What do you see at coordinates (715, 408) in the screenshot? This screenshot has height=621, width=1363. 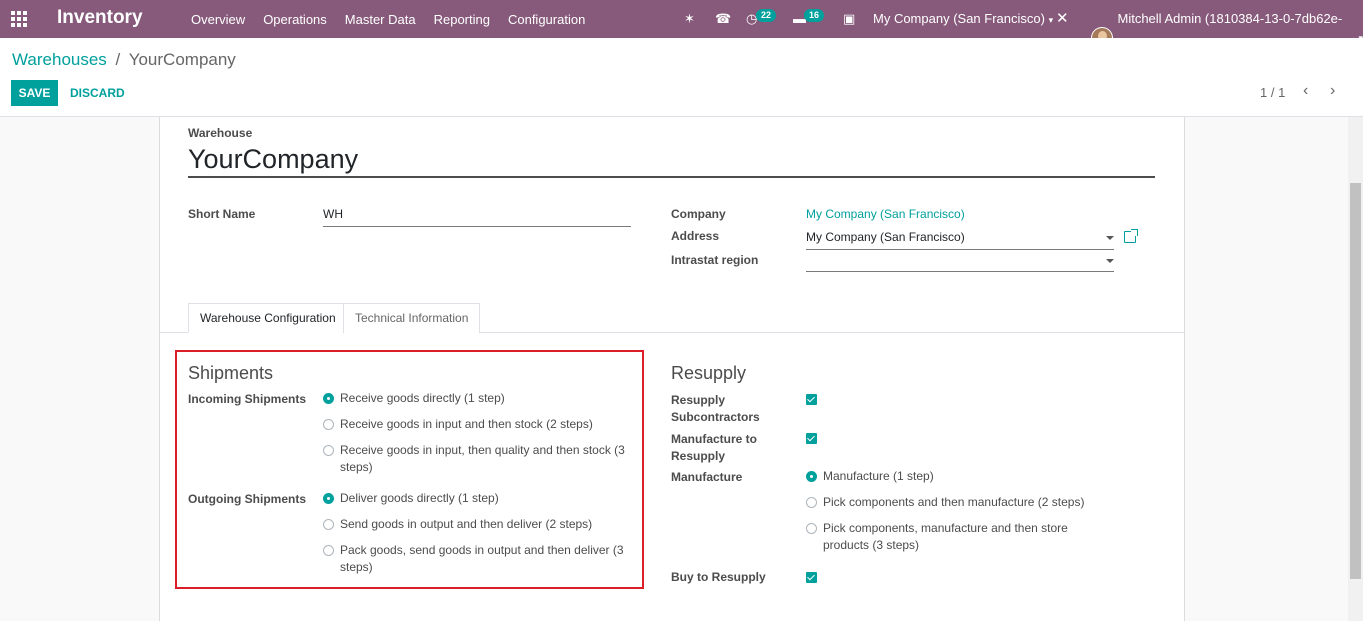 I see `resupply-subcontractors-label: Resupply Subcontractors` at bounding box center [715, 408].